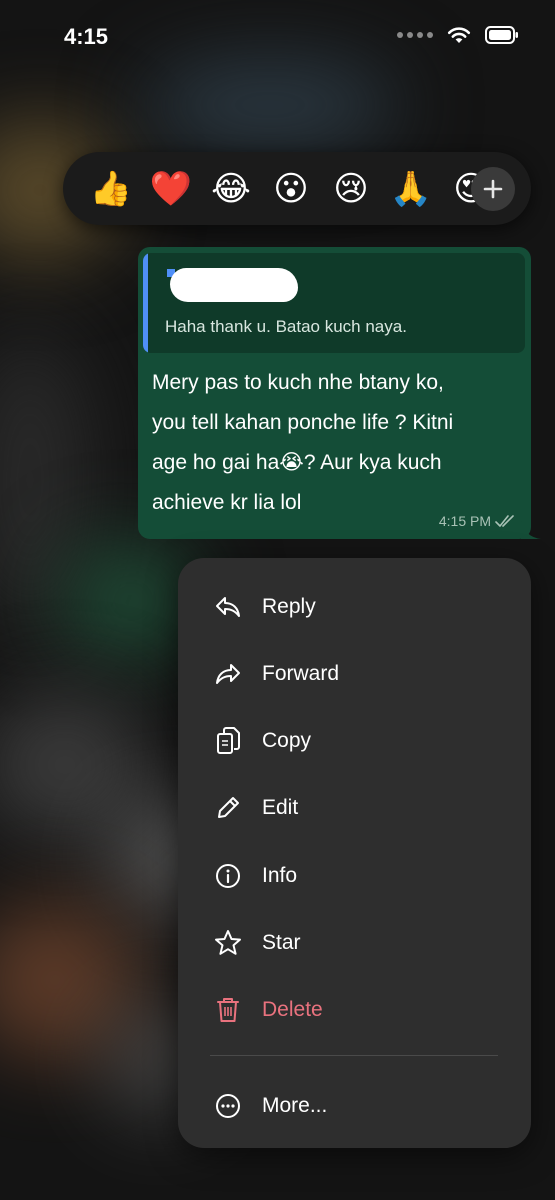 This screenshot has height=1200, width=555. Describe the element at coordinates (415, 35) in the screenshot. I see `cellular-signal-icon` at that location.